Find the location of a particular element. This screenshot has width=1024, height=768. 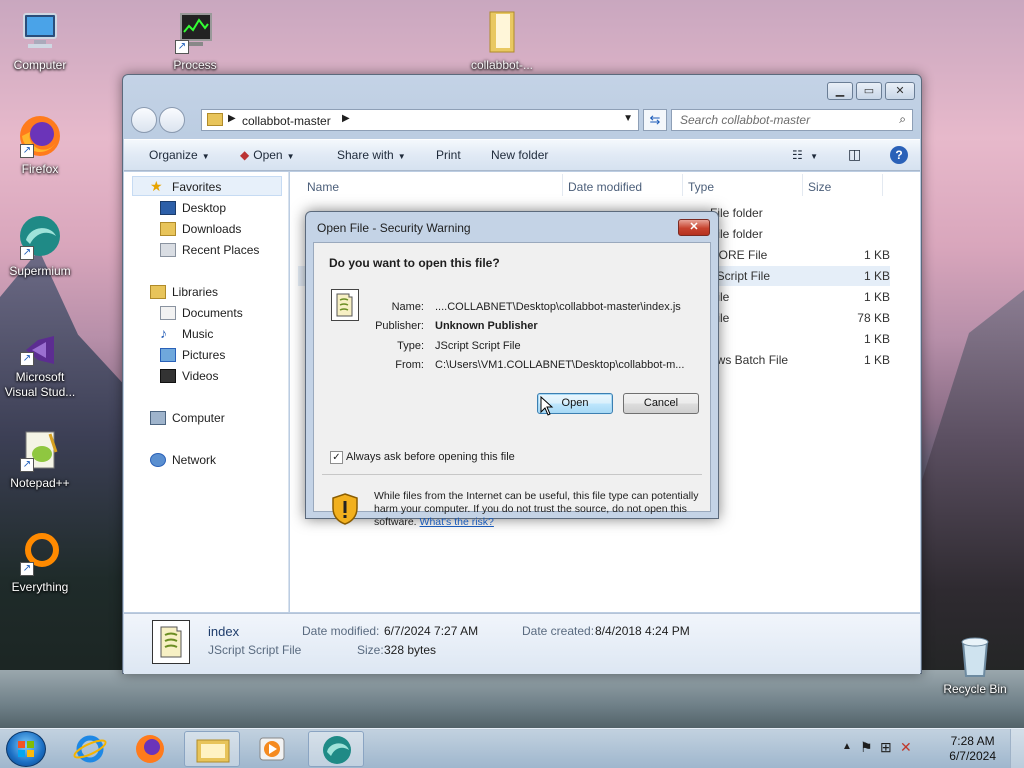

nav-pictures: Pictures is located at coordinates (192, 355).